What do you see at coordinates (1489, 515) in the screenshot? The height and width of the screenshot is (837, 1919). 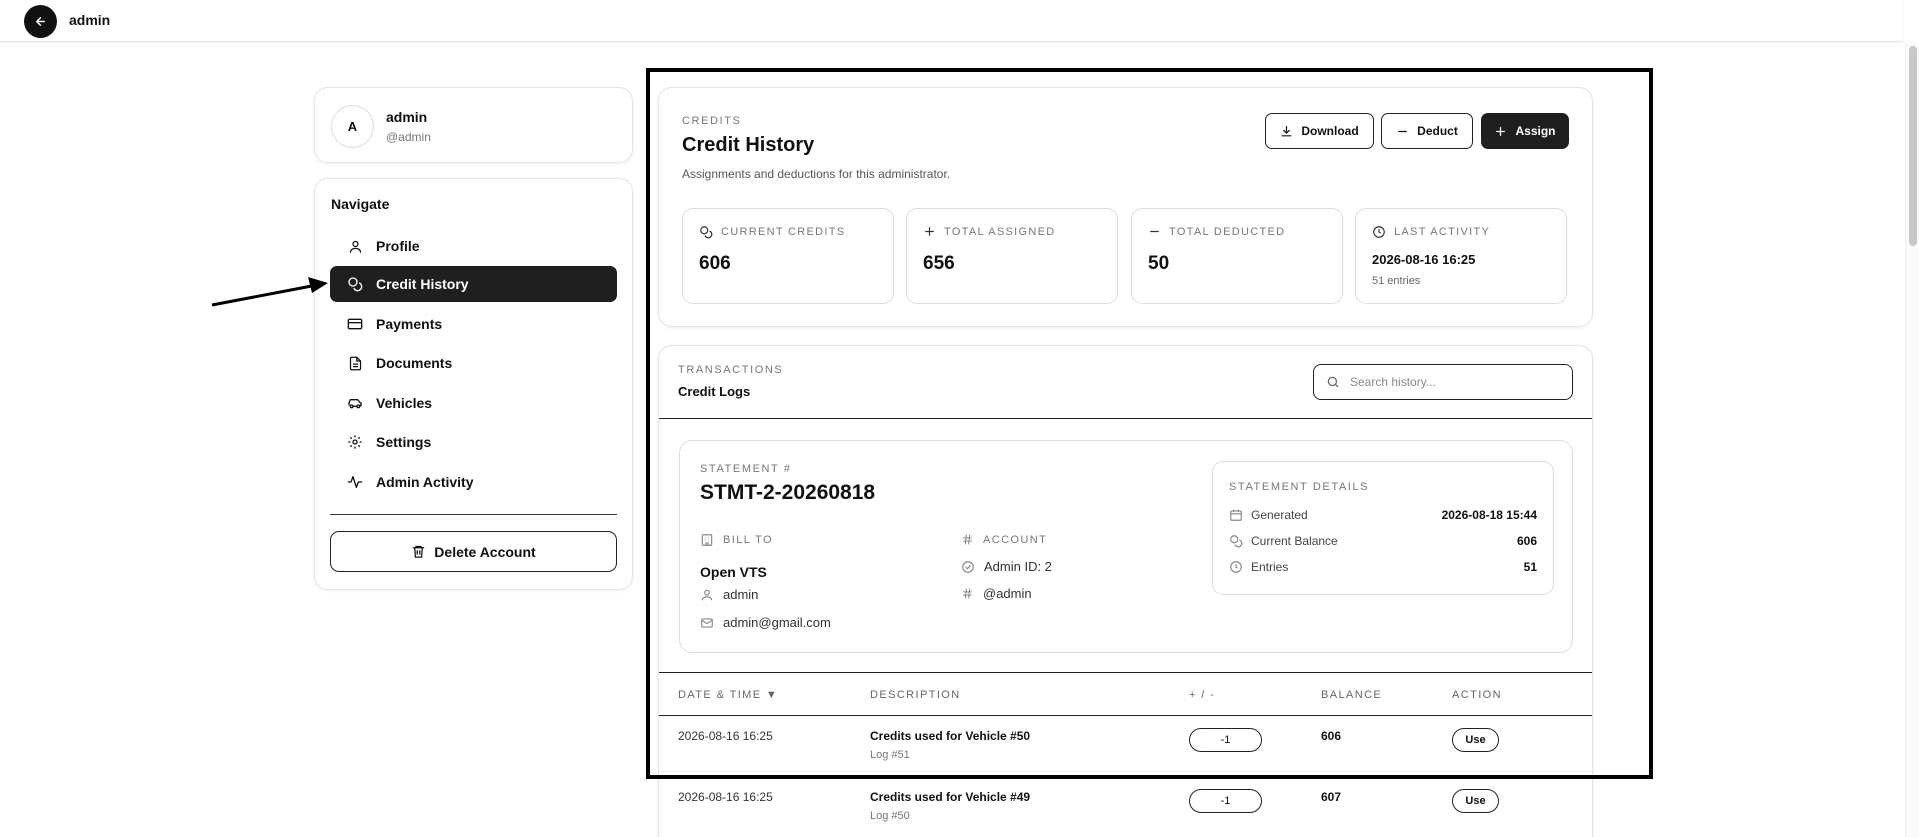 I see `detail-value: 2026-08-18 15:44` at bounding box center [1489, 515].